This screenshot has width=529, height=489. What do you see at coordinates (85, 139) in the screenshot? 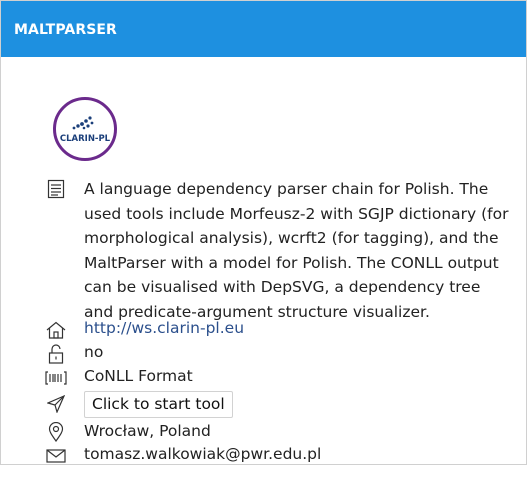
I see `logo-text: CLARIN-PL` at bounding box center [85, 139].